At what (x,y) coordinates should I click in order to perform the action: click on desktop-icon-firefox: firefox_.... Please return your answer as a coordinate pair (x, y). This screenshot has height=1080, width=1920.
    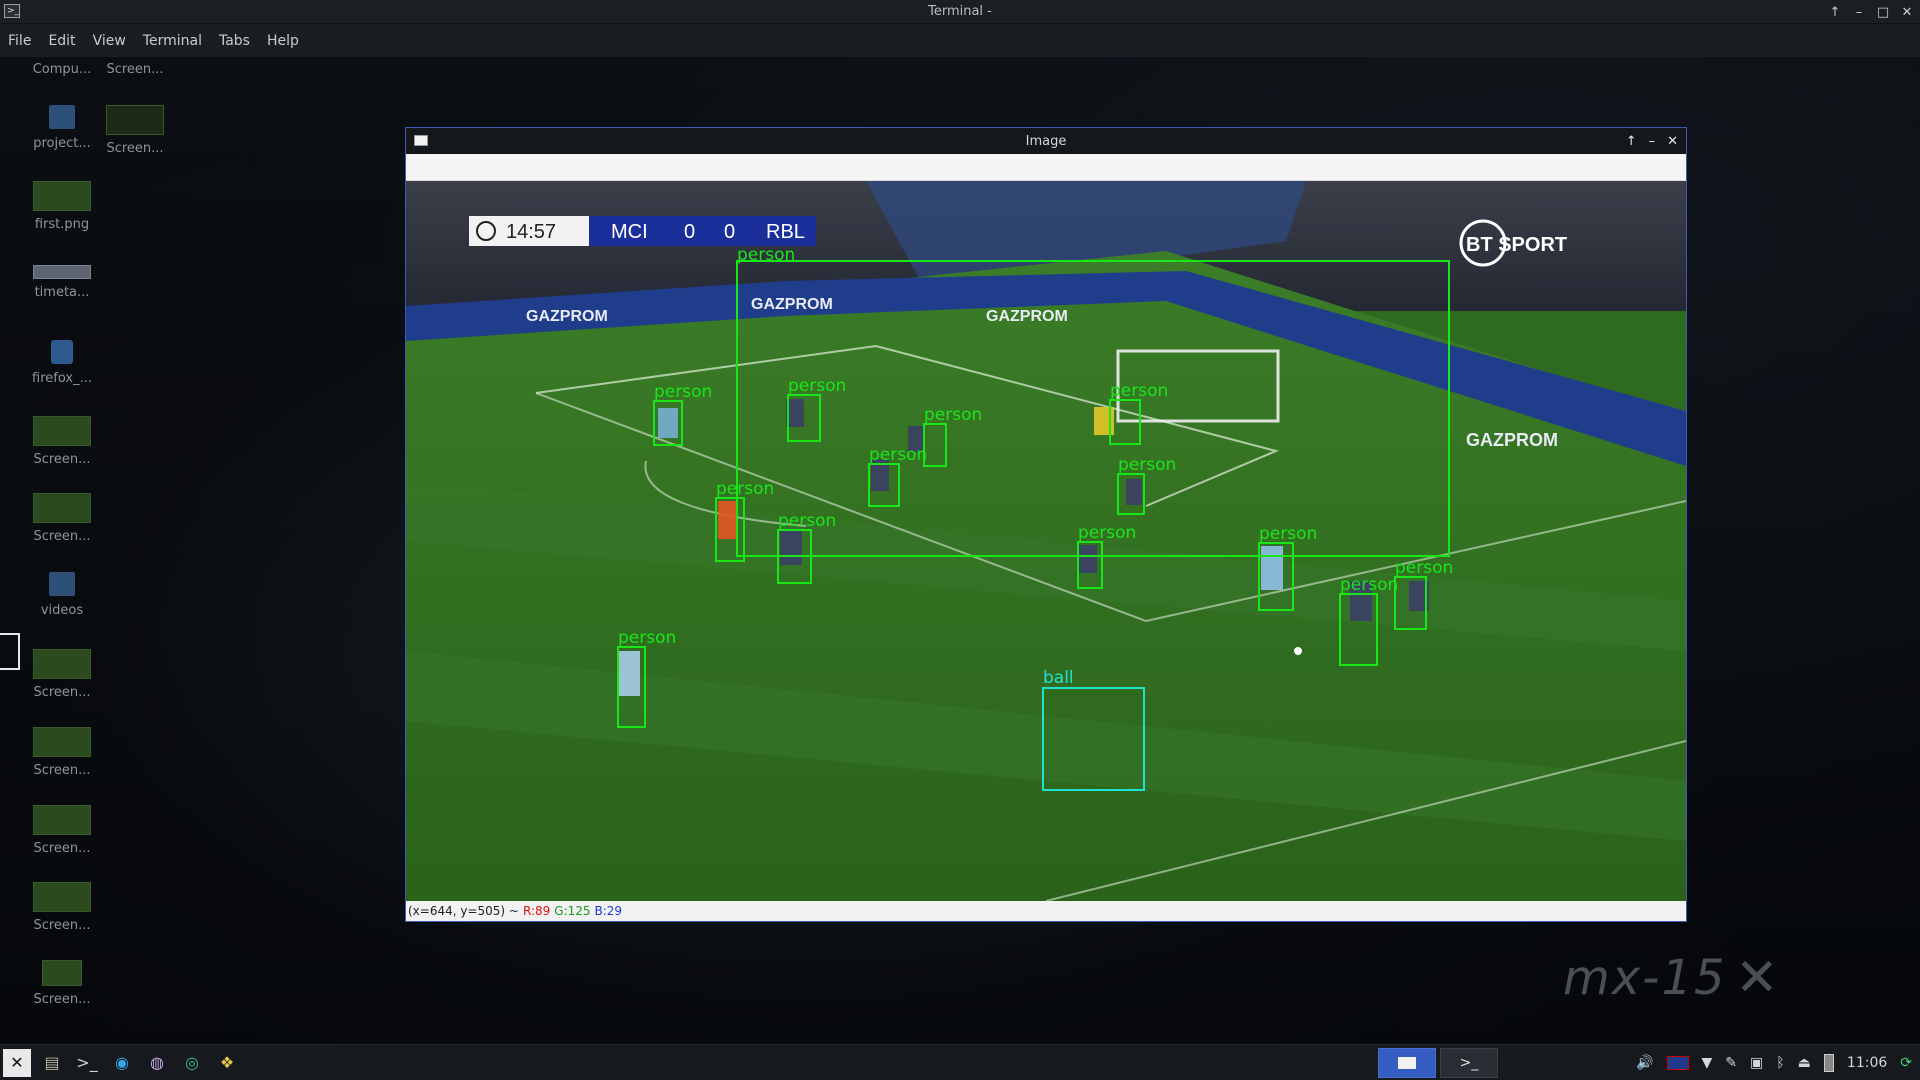
    Looking at the image, I should click on (62, 363).